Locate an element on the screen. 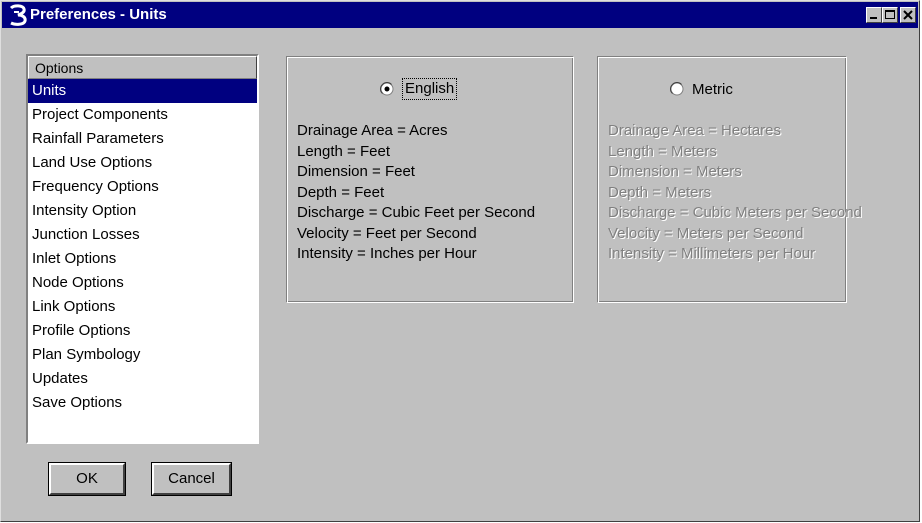 The height and width of the screenshot is (523, 922). minimize-button is located at coordinates (874, 15).